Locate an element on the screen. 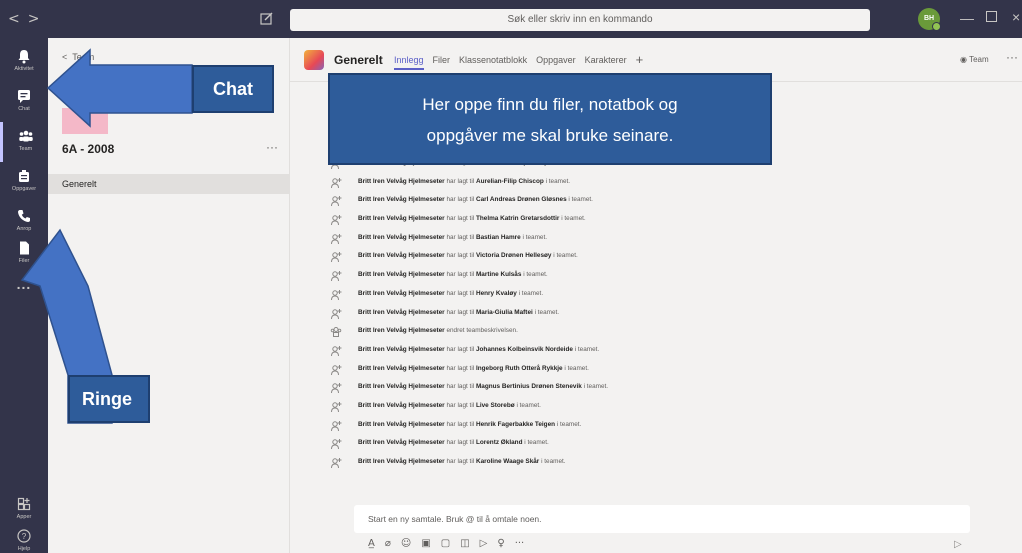 This screenshot has width=1022, height=553. send-icon: ▷ is located at coordinates (958, 544).